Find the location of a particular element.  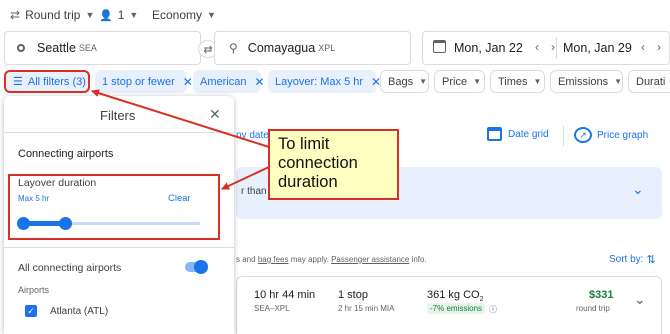

arrow-to-all-filters is located at coordinates (180, 118).